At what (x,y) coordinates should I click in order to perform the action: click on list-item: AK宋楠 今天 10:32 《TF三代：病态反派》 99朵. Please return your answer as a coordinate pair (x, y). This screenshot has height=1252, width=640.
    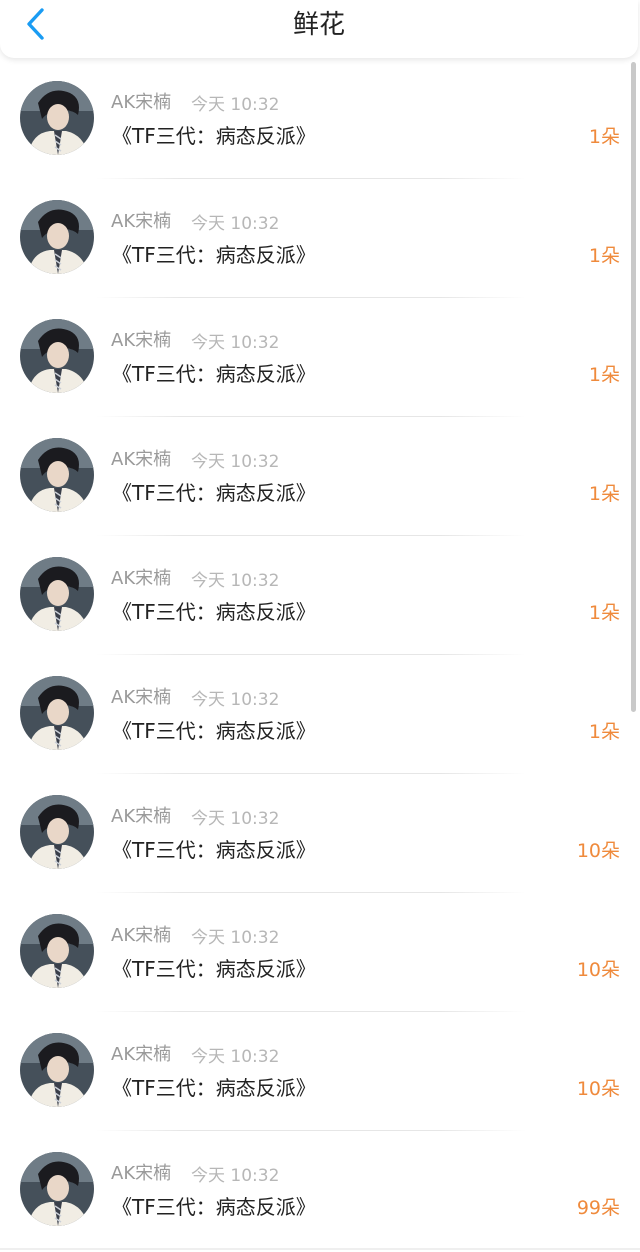
    Looking at the image, I should click on (315, 1190).